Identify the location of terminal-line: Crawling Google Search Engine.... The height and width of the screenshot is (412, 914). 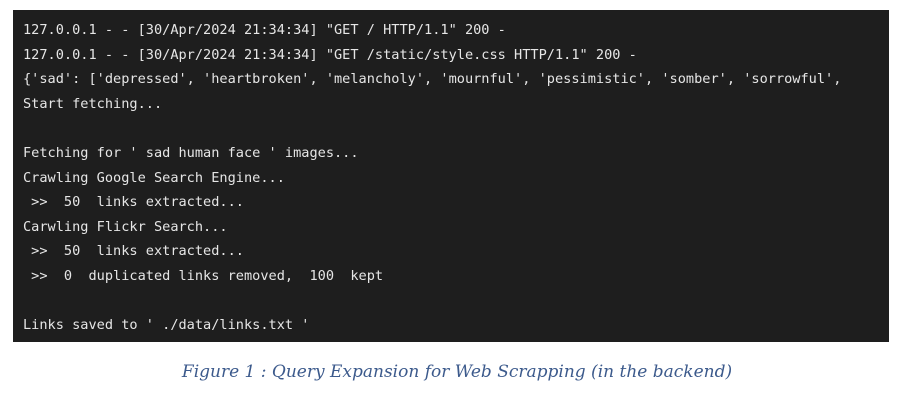
(154, 177).